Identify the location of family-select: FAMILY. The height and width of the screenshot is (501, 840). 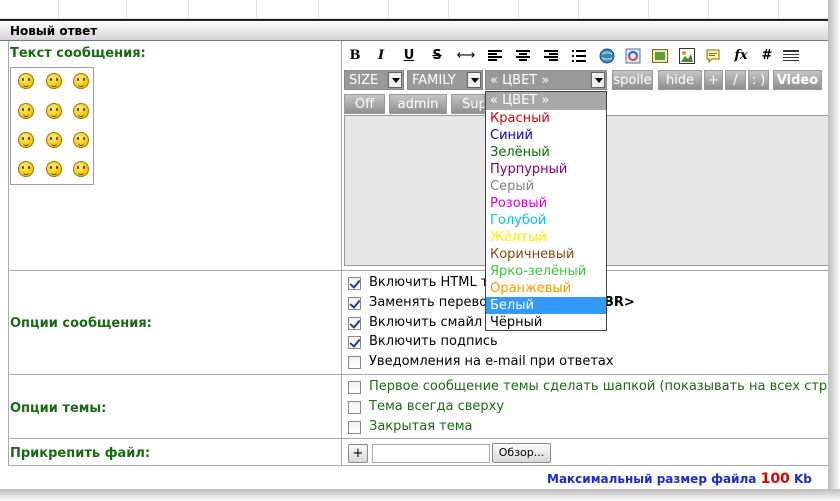
(445, 80).